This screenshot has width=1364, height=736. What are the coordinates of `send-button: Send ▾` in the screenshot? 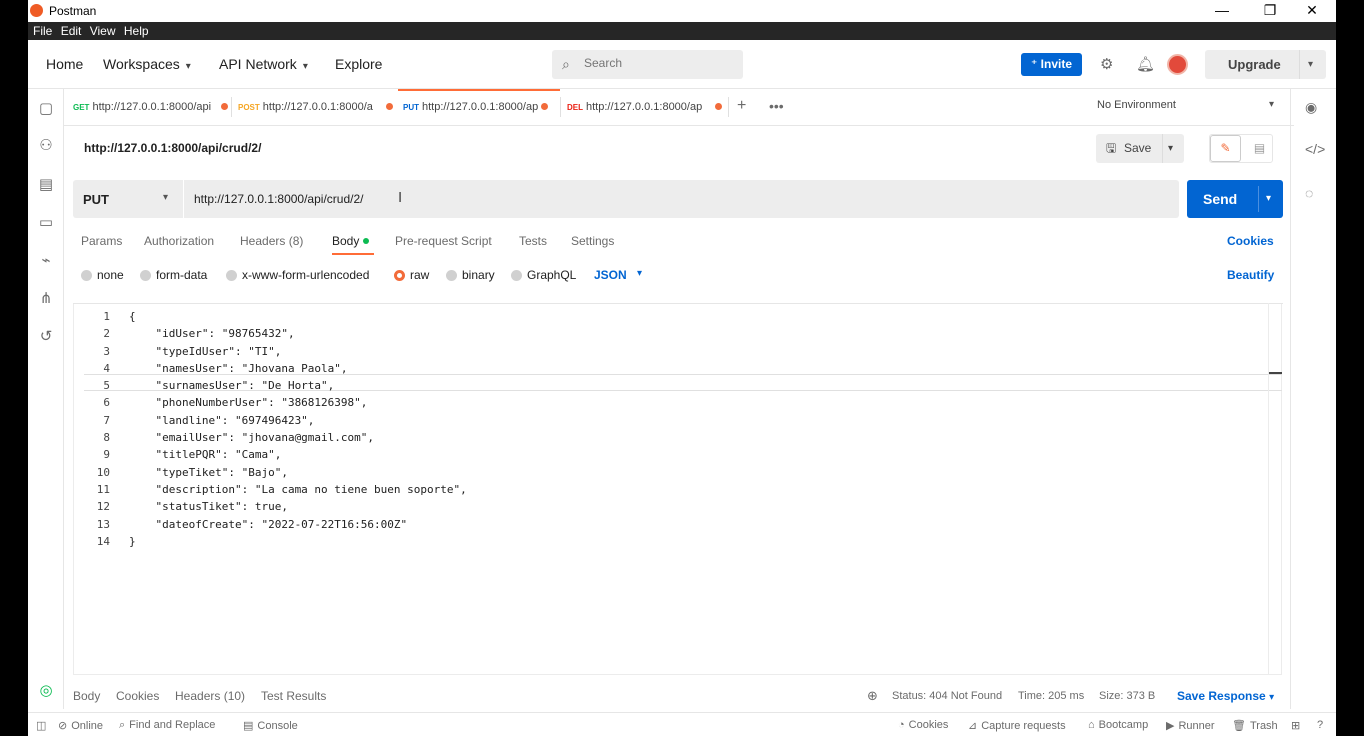 It's located at (1235, 199).